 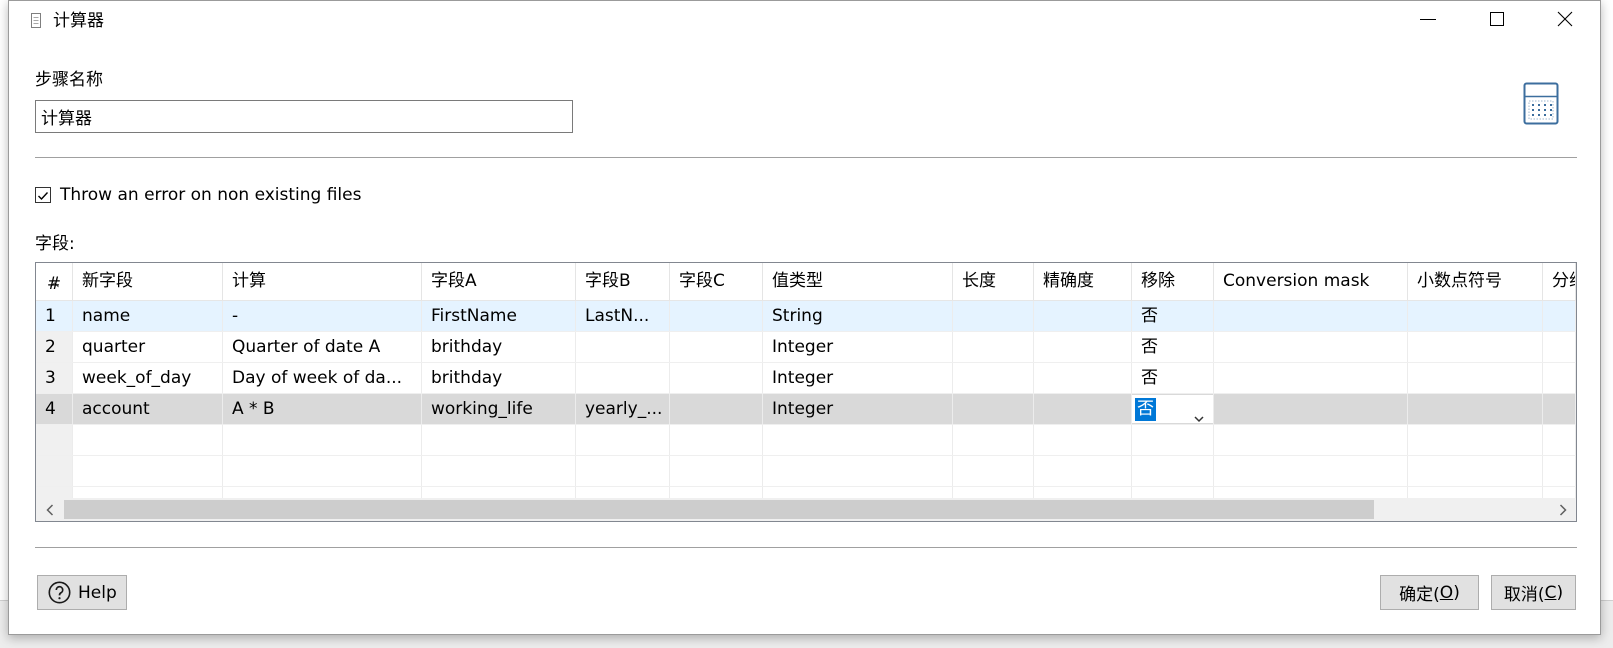 What do you see at coordinates (148, 281) in the screenshot?
I see `column-header-new-field: 新字段` at bounding box center [148, 281].